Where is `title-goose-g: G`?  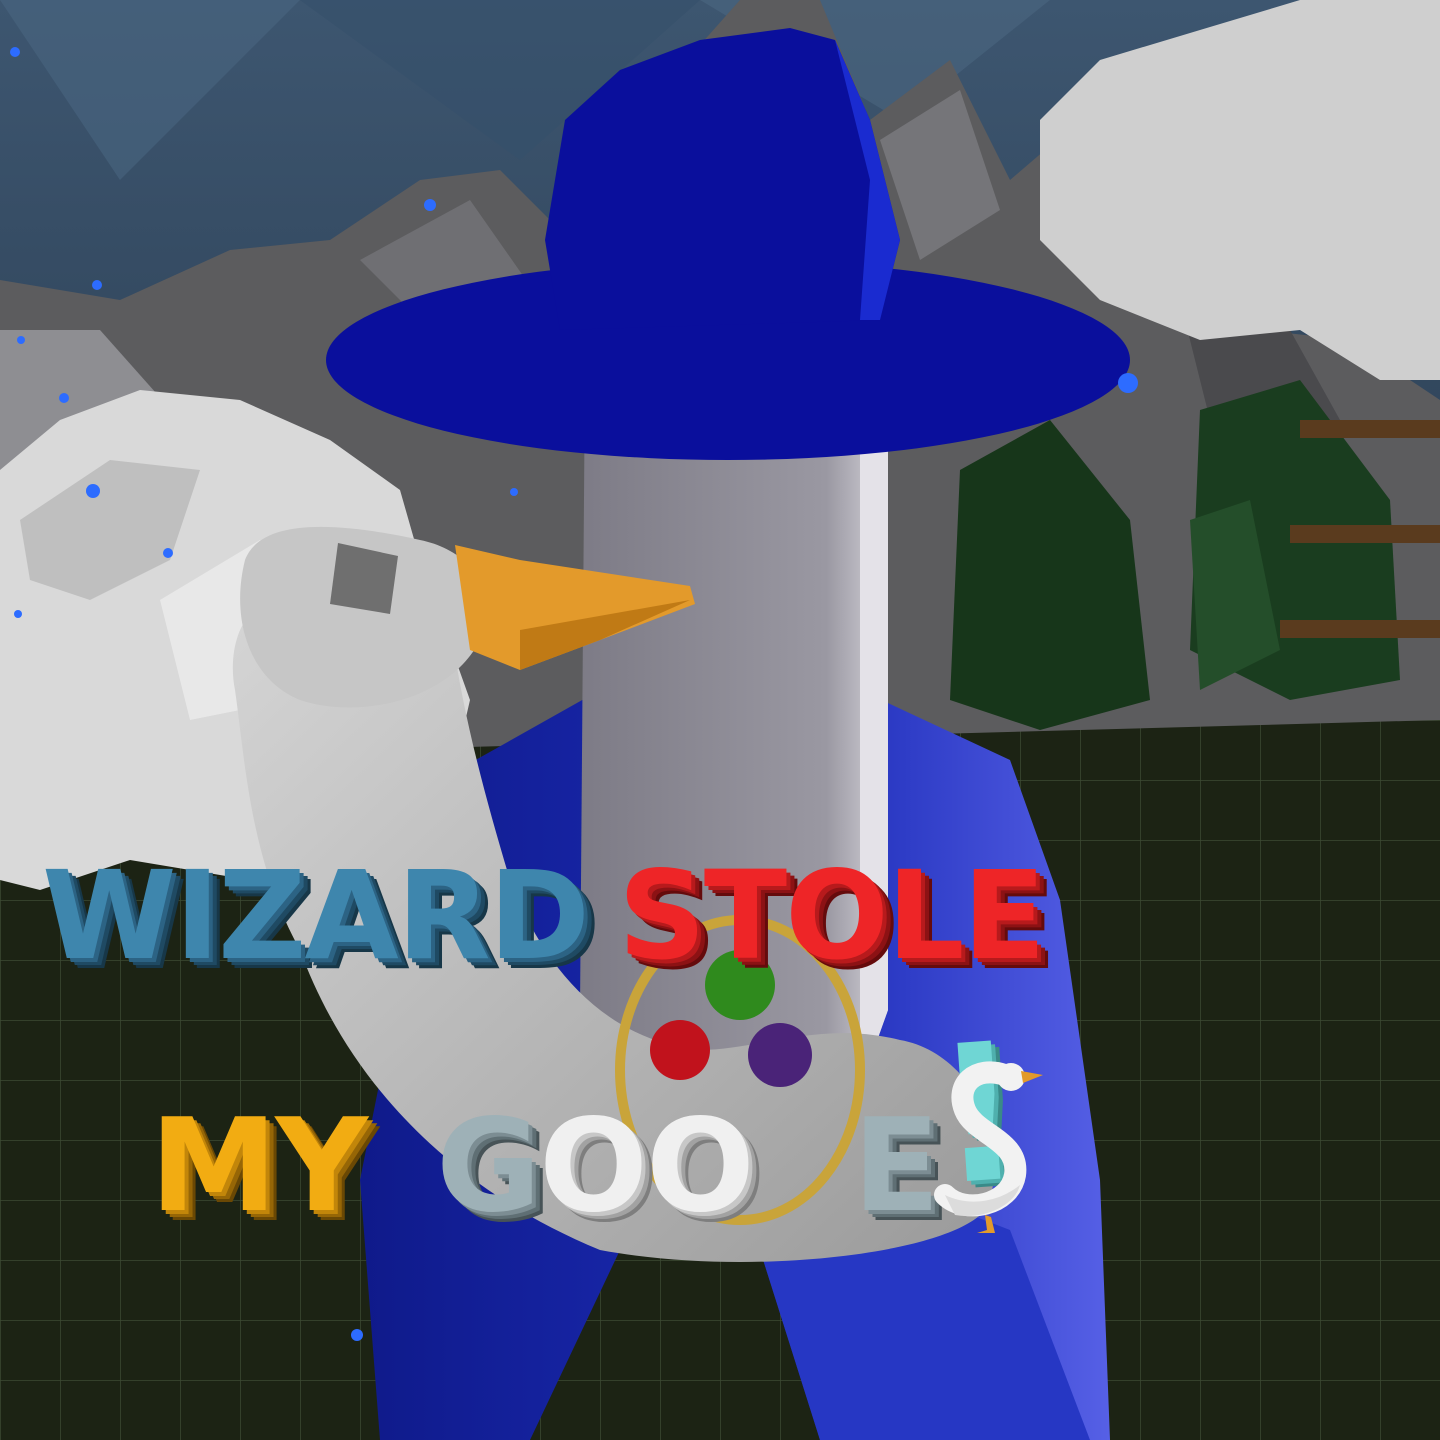 title-goose-g: G is located at coordinates (488, 1166).